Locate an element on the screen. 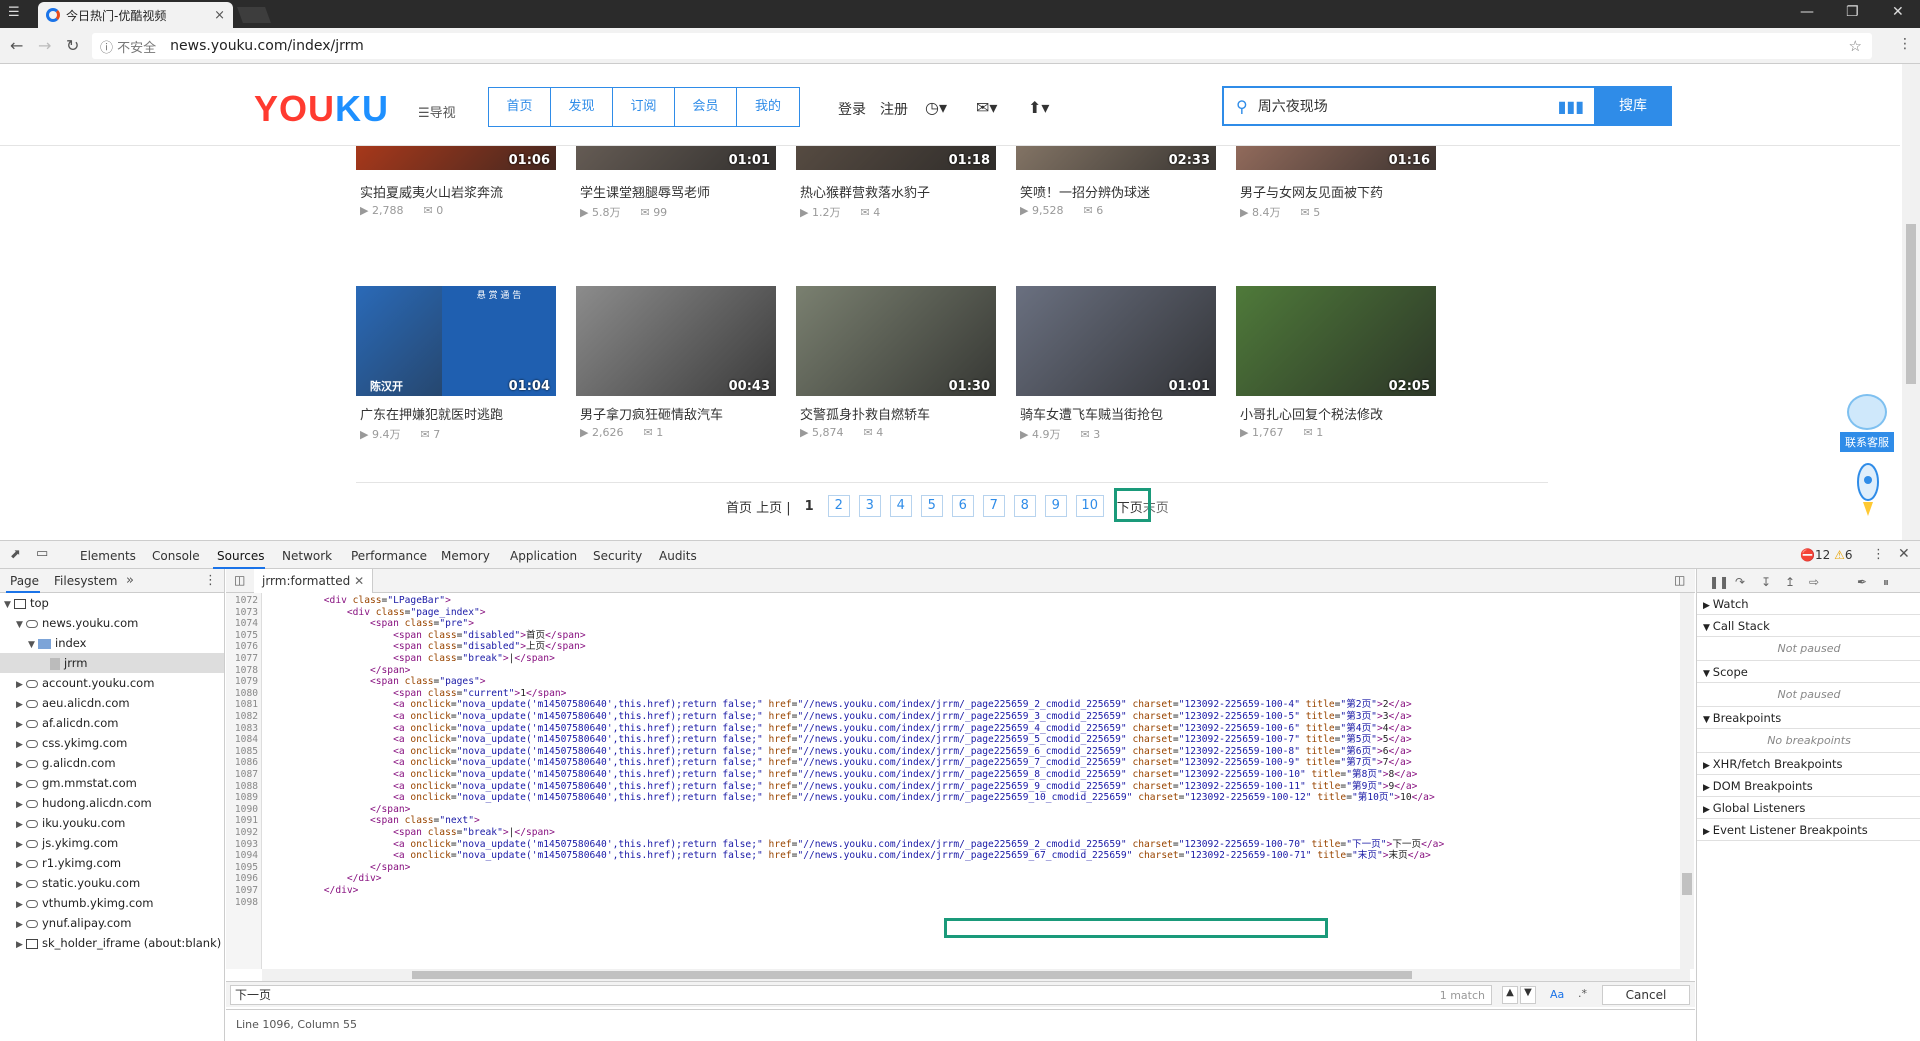 The height and width of the screenshot is (1041, 1920). page-link: 5 is located at coordinates (931, 506).